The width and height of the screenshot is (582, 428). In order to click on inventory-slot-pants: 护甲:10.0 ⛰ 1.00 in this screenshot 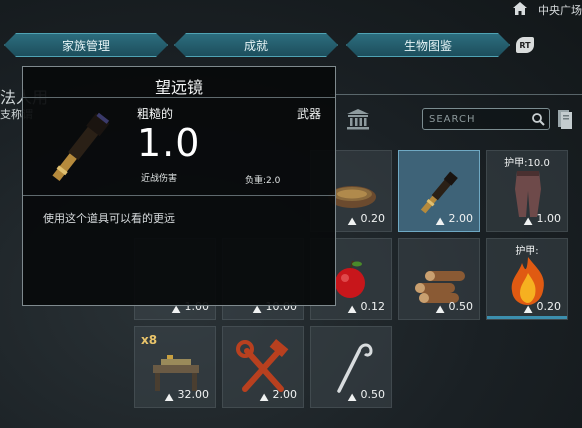, I will do `click(527, 191)`.